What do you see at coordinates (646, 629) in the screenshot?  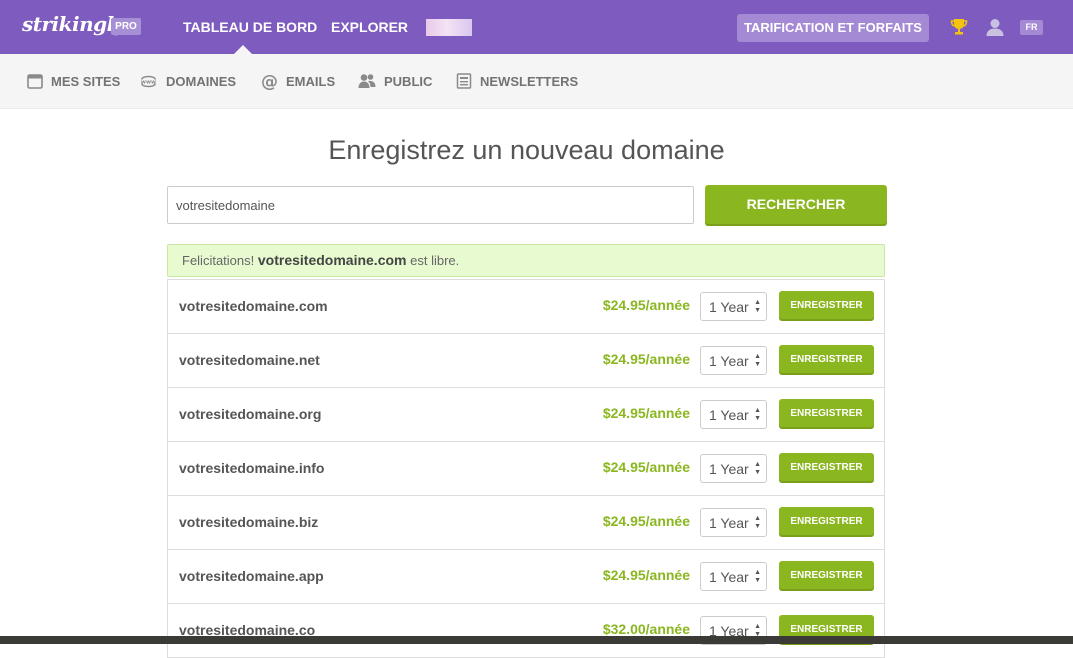 I see `domain-price: $32.00/année` at bounding box center [646, 629].